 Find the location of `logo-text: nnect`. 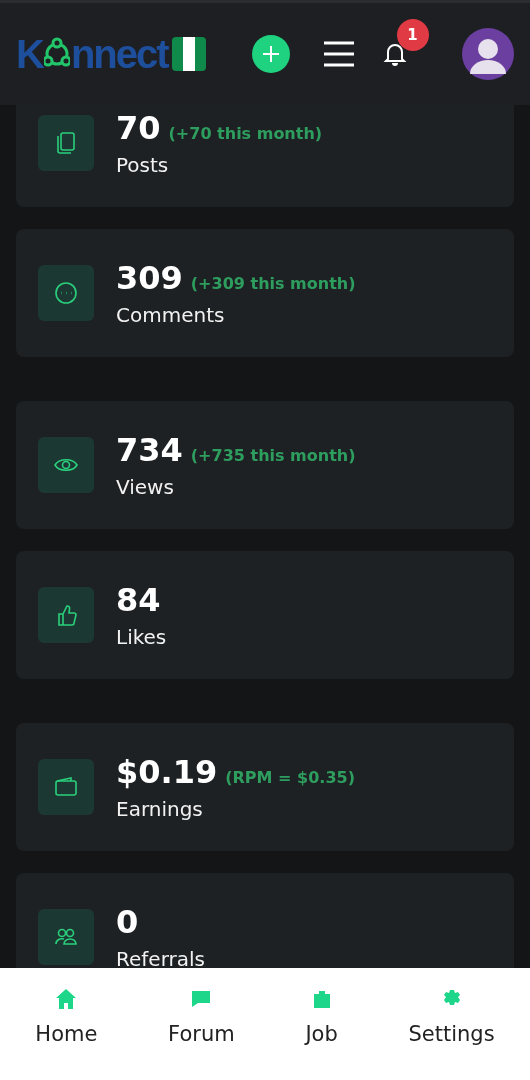

logo-text: nnect is located at coordinates (119, 54).